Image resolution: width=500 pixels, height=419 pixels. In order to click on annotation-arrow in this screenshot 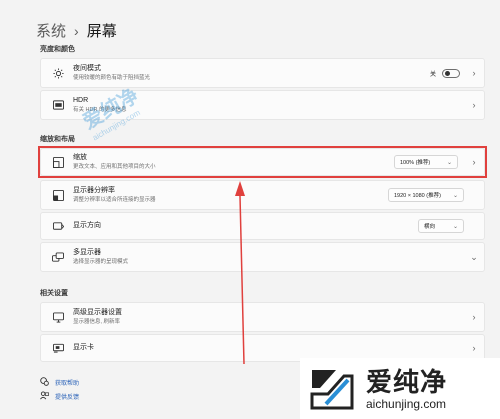, I will do `click(240, 273)`.